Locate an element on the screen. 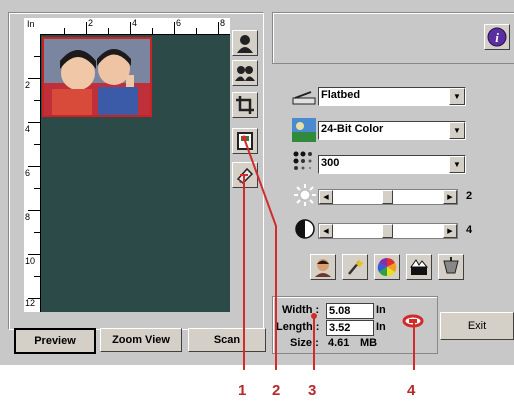 This screenshot has width=514, height=403. size-value: 4.61 is located at coordinates (339, 343).